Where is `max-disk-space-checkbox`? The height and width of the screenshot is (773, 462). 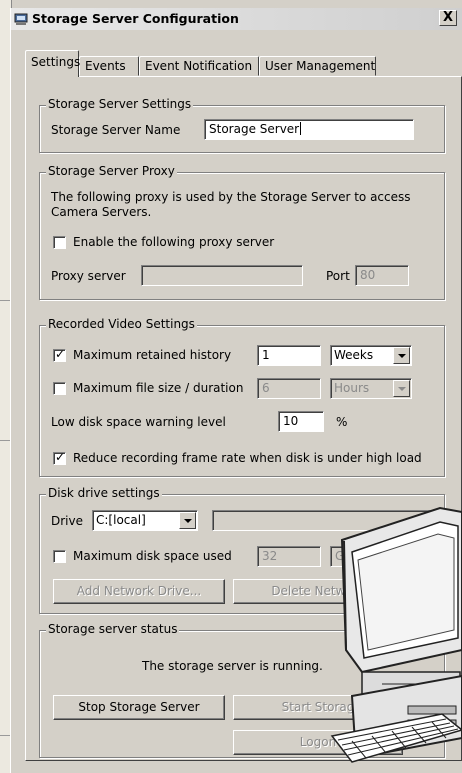
max-disk-space-checkbox is located at coordinates (59, 556).